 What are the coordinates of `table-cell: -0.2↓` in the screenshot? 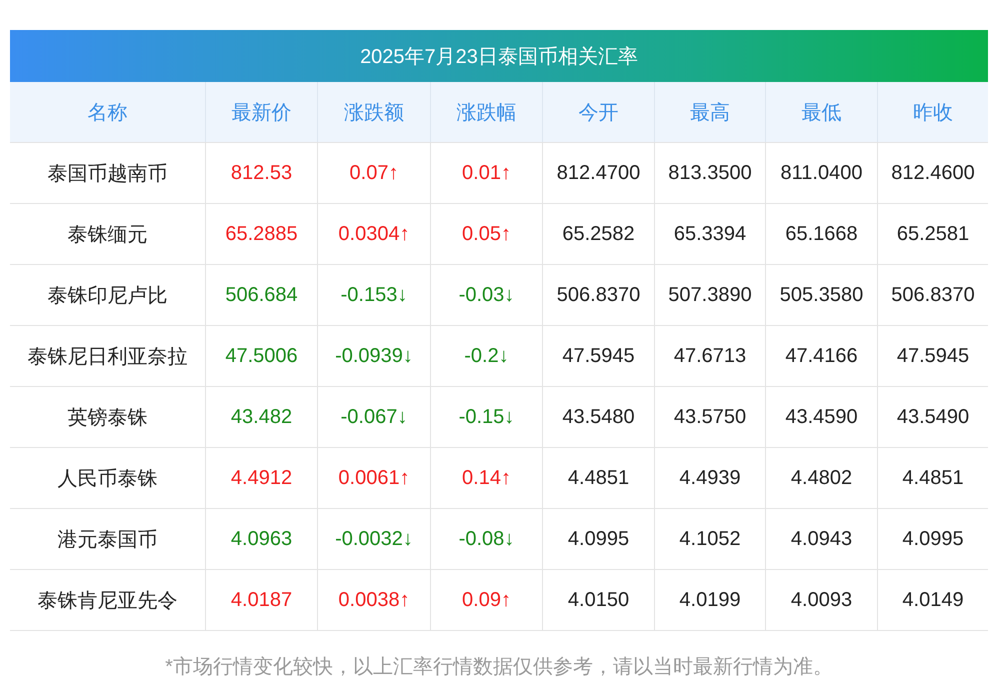 It's located at (486, 355).